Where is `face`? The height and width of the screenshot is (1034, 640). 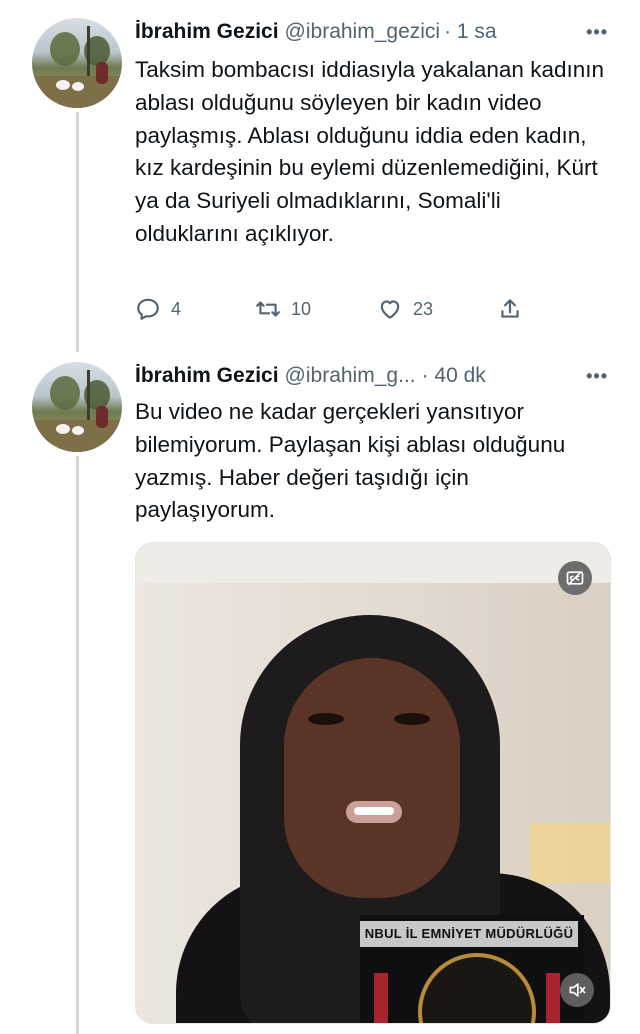
face is located at coordinates (372, 778).